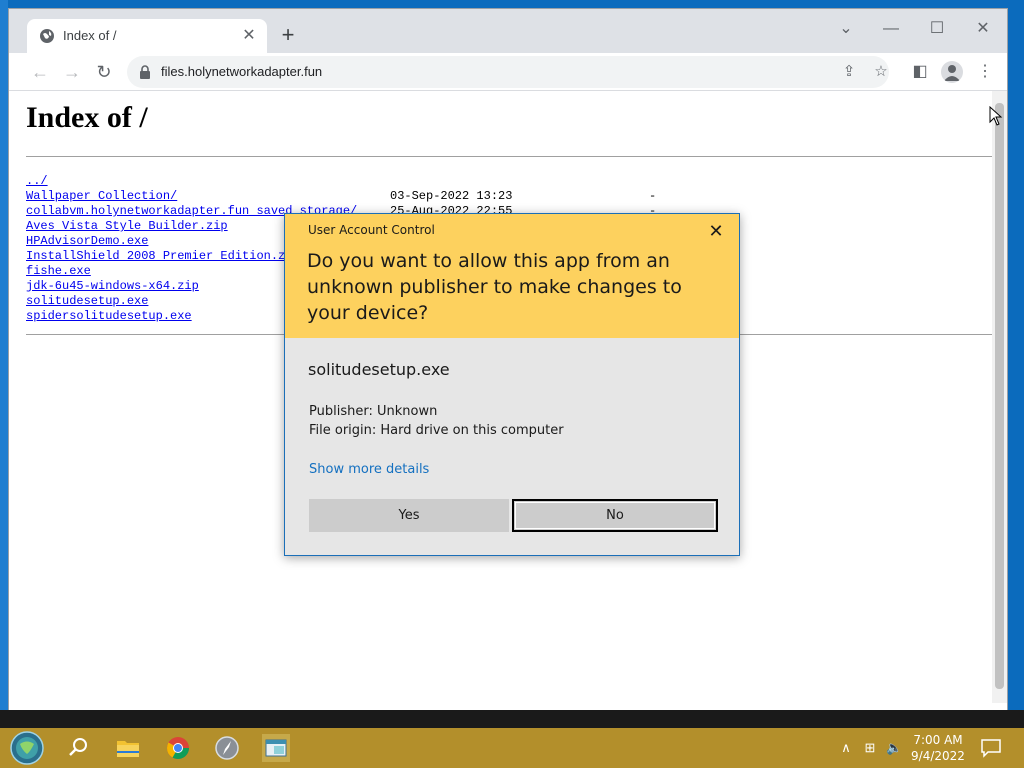  I want to click on minimize-icon: —, so click(891, 29).